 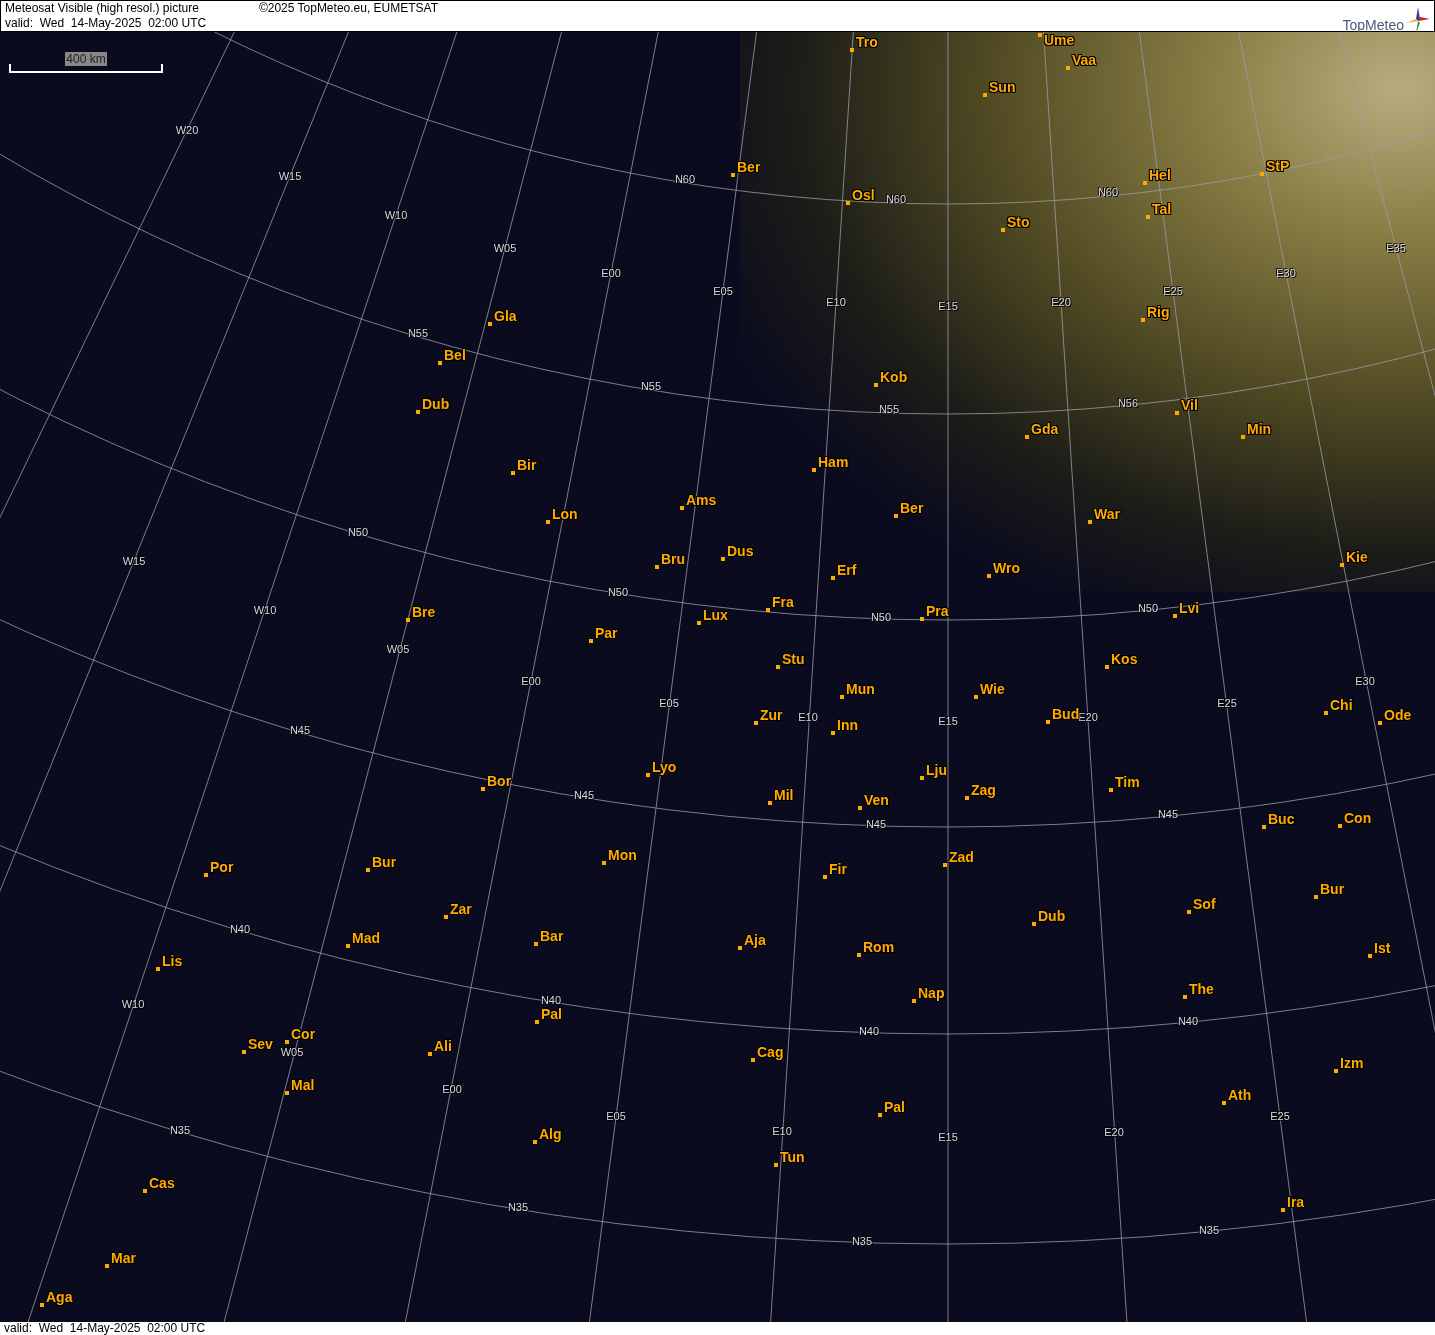 What do you see at coordinates (1006, 568) in the screenshot?
I see `city-label: Wro` at bounding box center [1006, 568].